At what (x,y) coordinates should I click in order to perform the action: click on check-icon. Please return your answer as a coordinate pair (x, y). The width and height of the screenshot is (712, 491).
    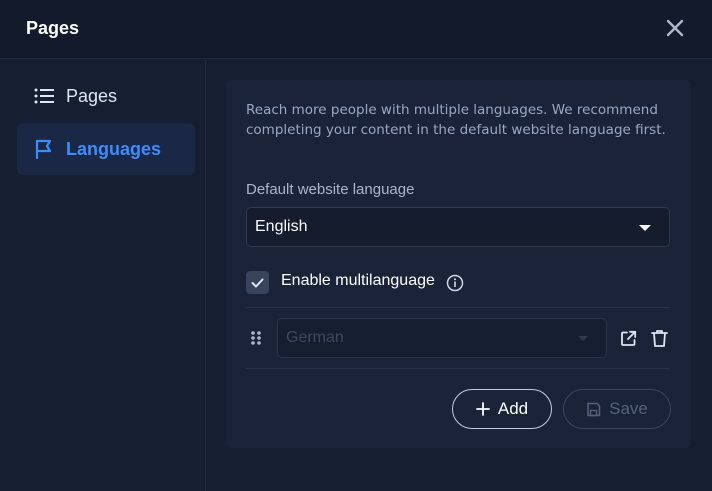
    Looking at the image, I should click on (257, 282).